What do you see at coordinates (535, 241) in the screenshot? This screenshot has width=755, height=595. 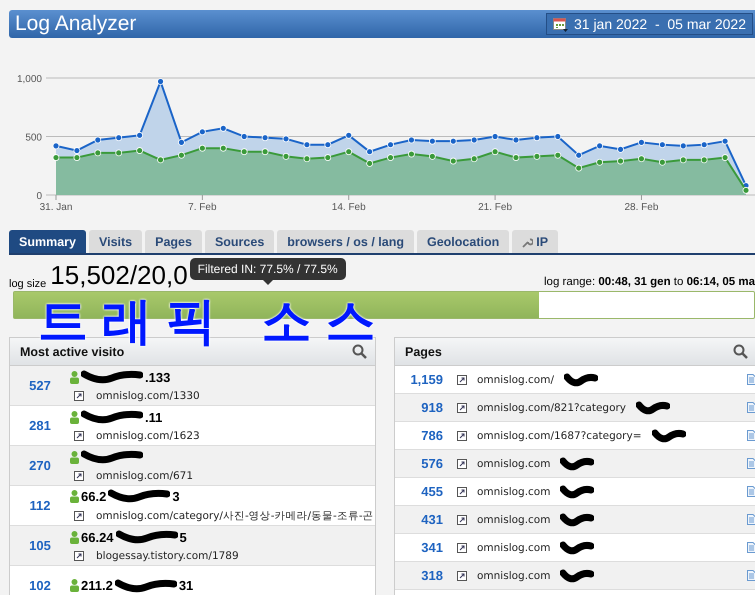 I see `tab: IP` at bounding box center [535, 241].